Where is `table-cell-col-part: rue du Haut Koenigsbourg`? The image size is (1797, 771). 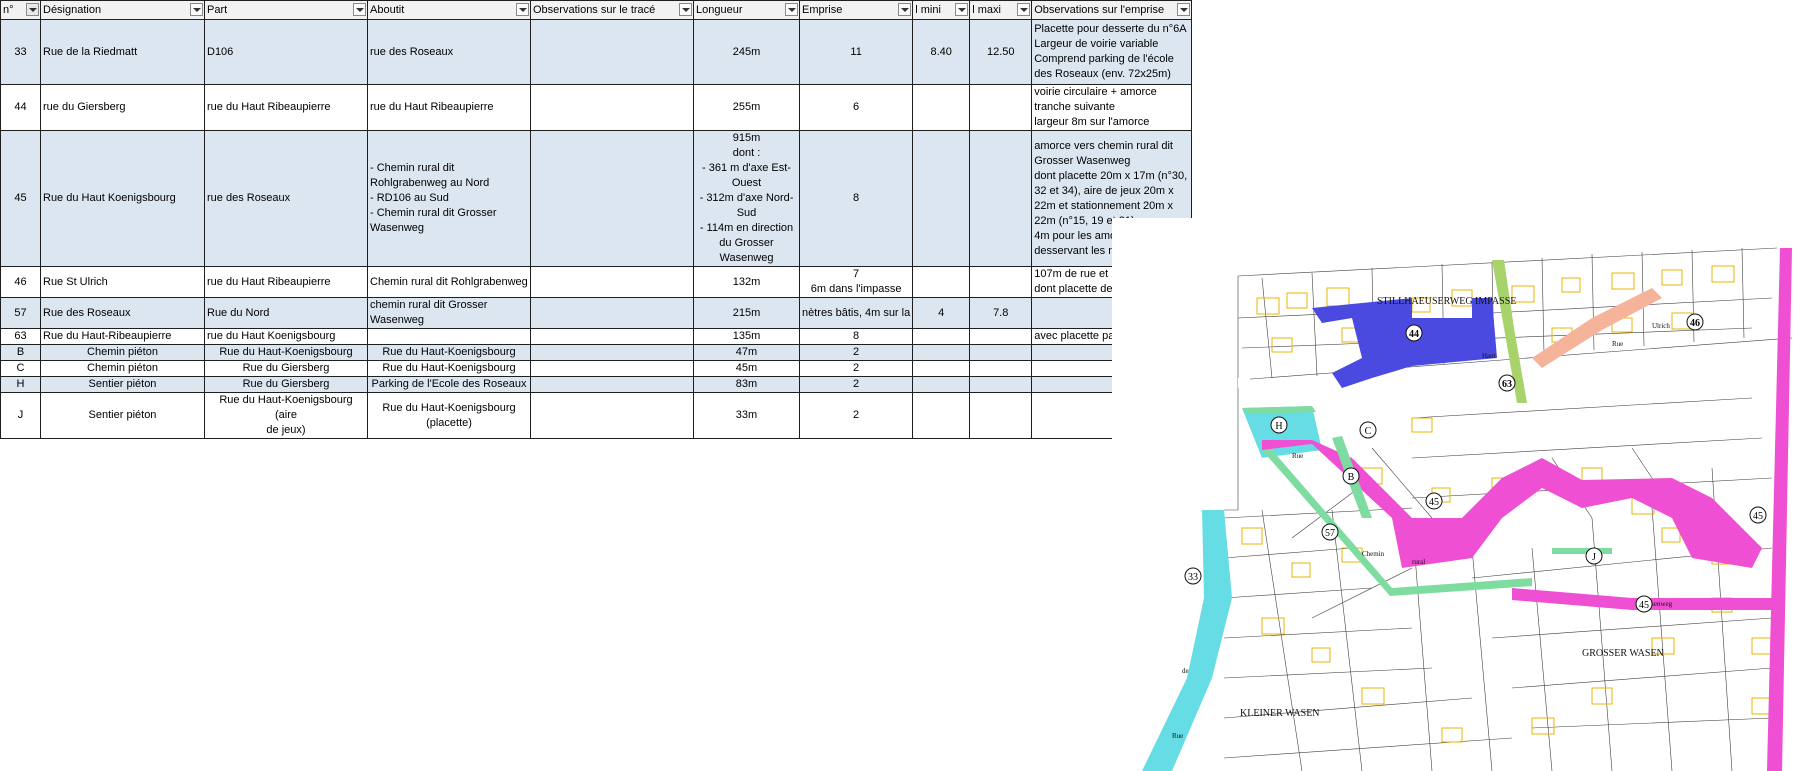 table-cell-col-part: rue du Haut Koenigsbourg is located at coordinates (286, 336).